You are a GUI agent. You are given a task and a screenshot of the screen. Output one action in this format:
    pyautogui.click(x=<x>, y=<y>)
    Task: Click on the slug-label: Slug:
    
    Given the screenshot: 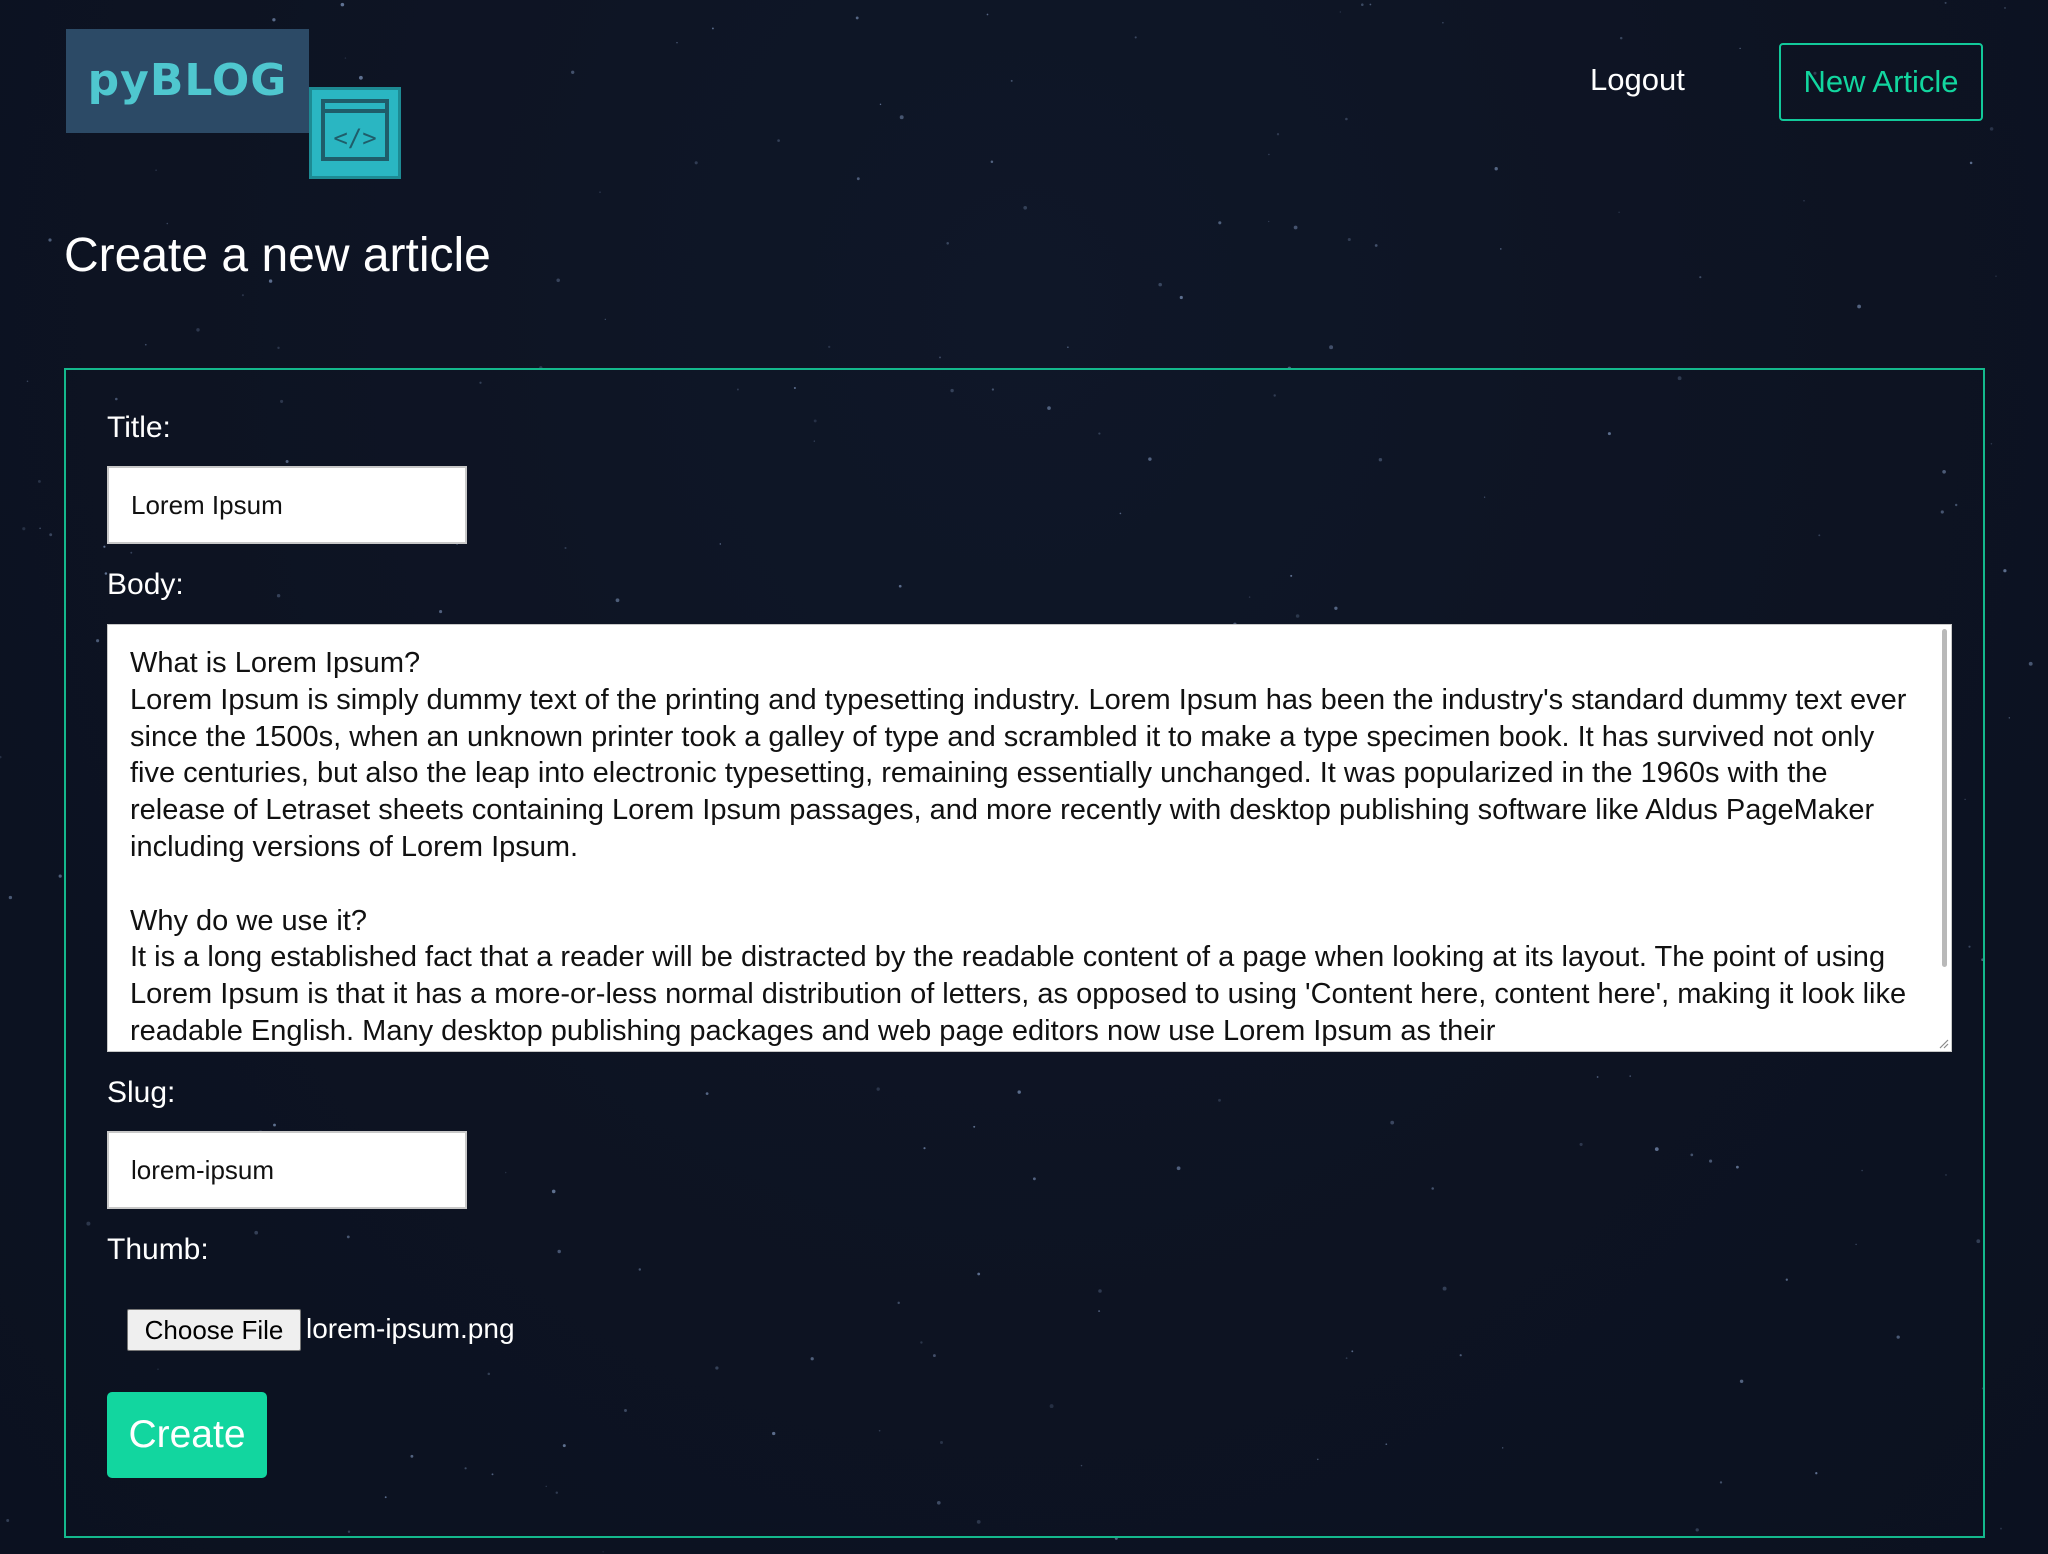 What is the action you would take?
    pyautogui.click(x=141, y=1092)
    